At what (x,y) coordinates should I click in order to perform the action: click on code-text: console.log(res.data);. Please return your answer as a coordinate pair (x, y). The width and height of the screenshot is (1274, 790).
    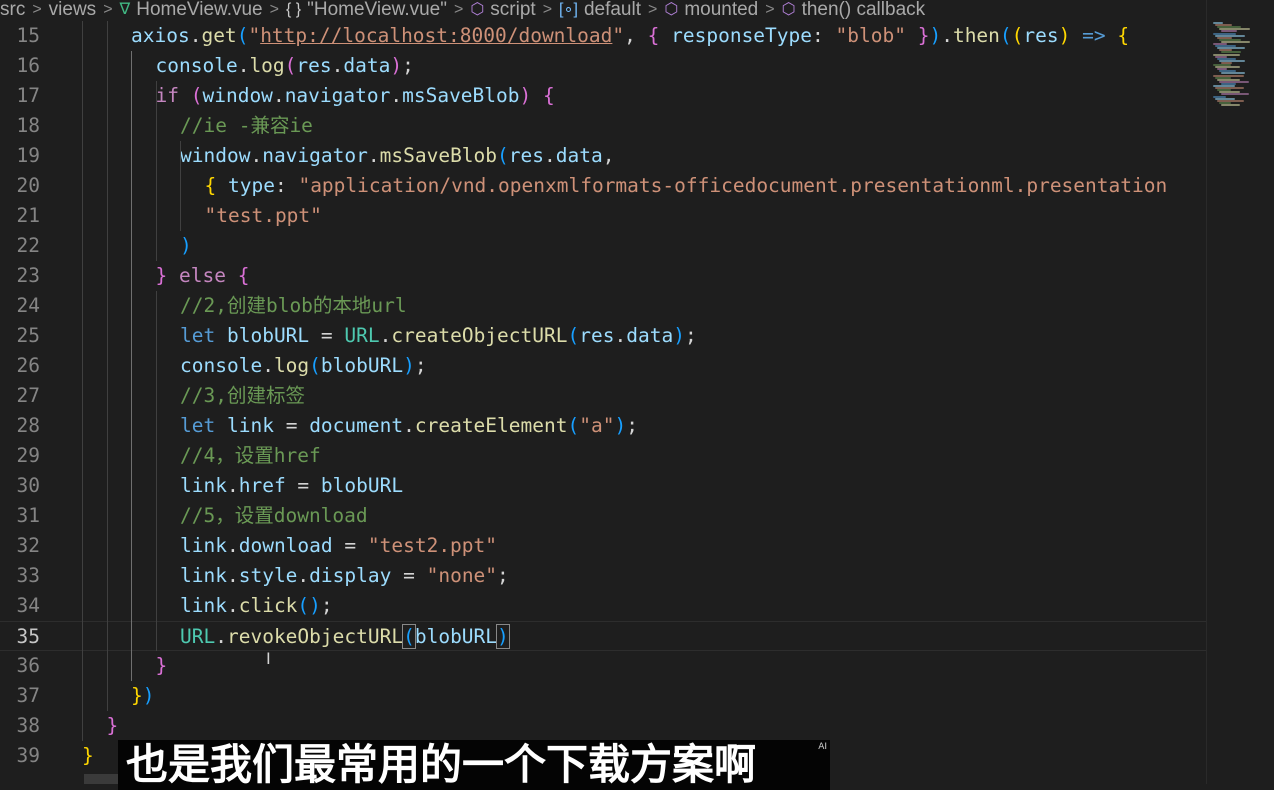
    Looking at the image, I should click on (285, 66).